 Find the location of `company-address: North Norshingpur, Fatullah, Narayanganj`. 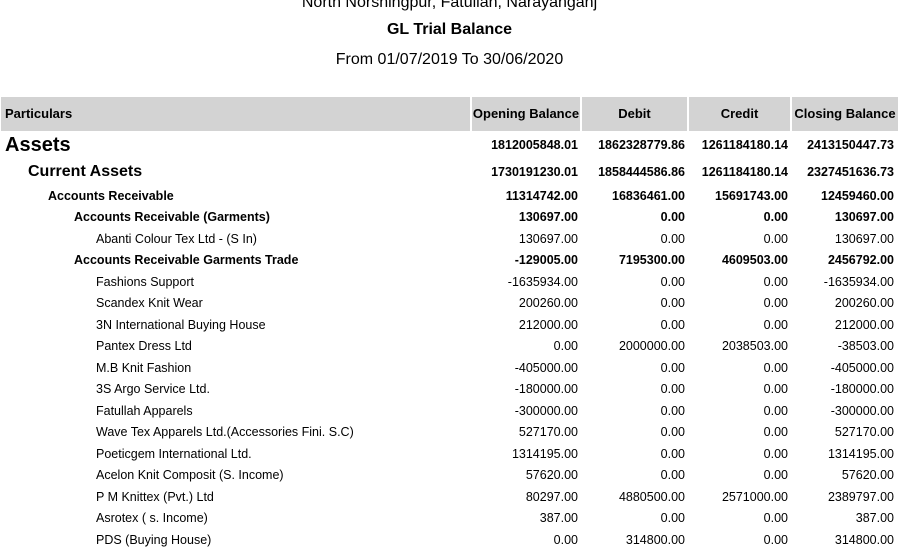

company-address: North Norshingpur, Fatullah, Narayanganj is located at coordinates (449, 5).